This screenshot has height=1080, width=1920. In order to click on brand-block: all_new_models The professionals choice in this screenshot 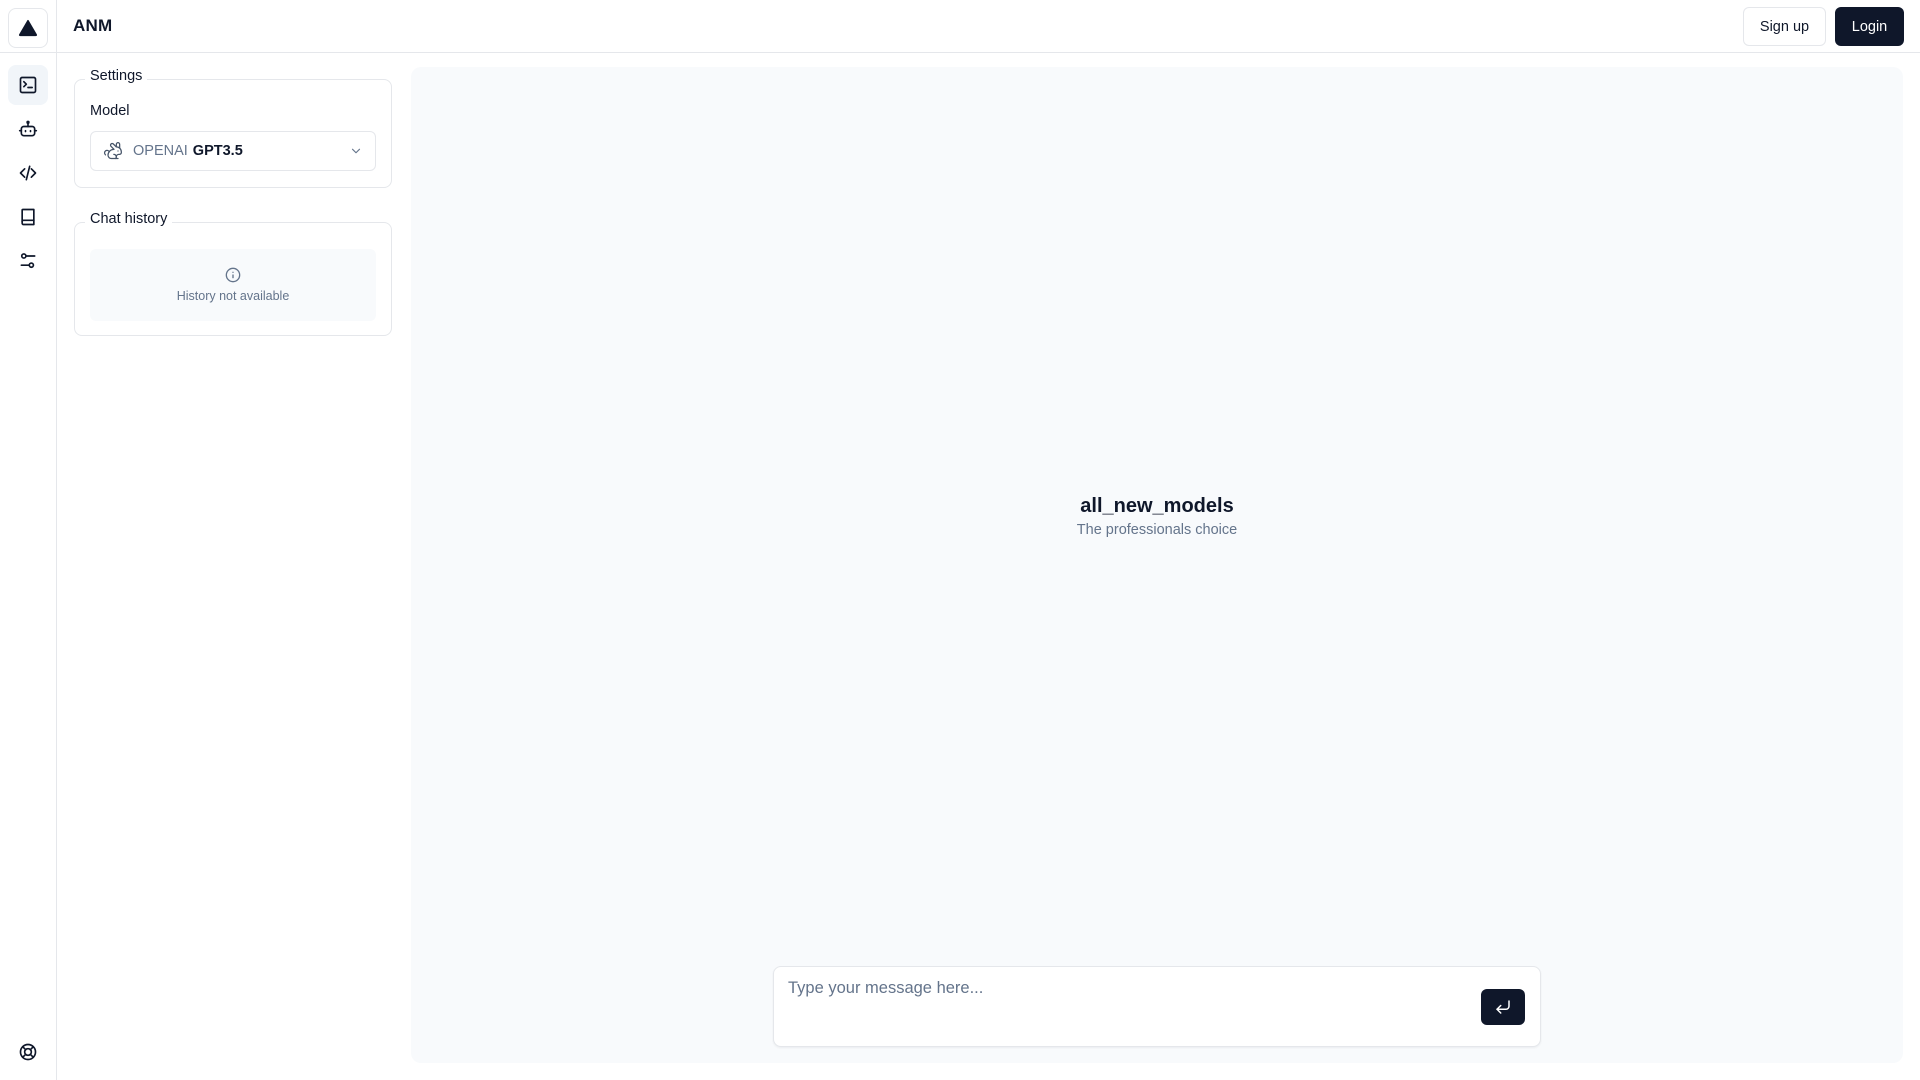, I will do `click(1157, 516)`.